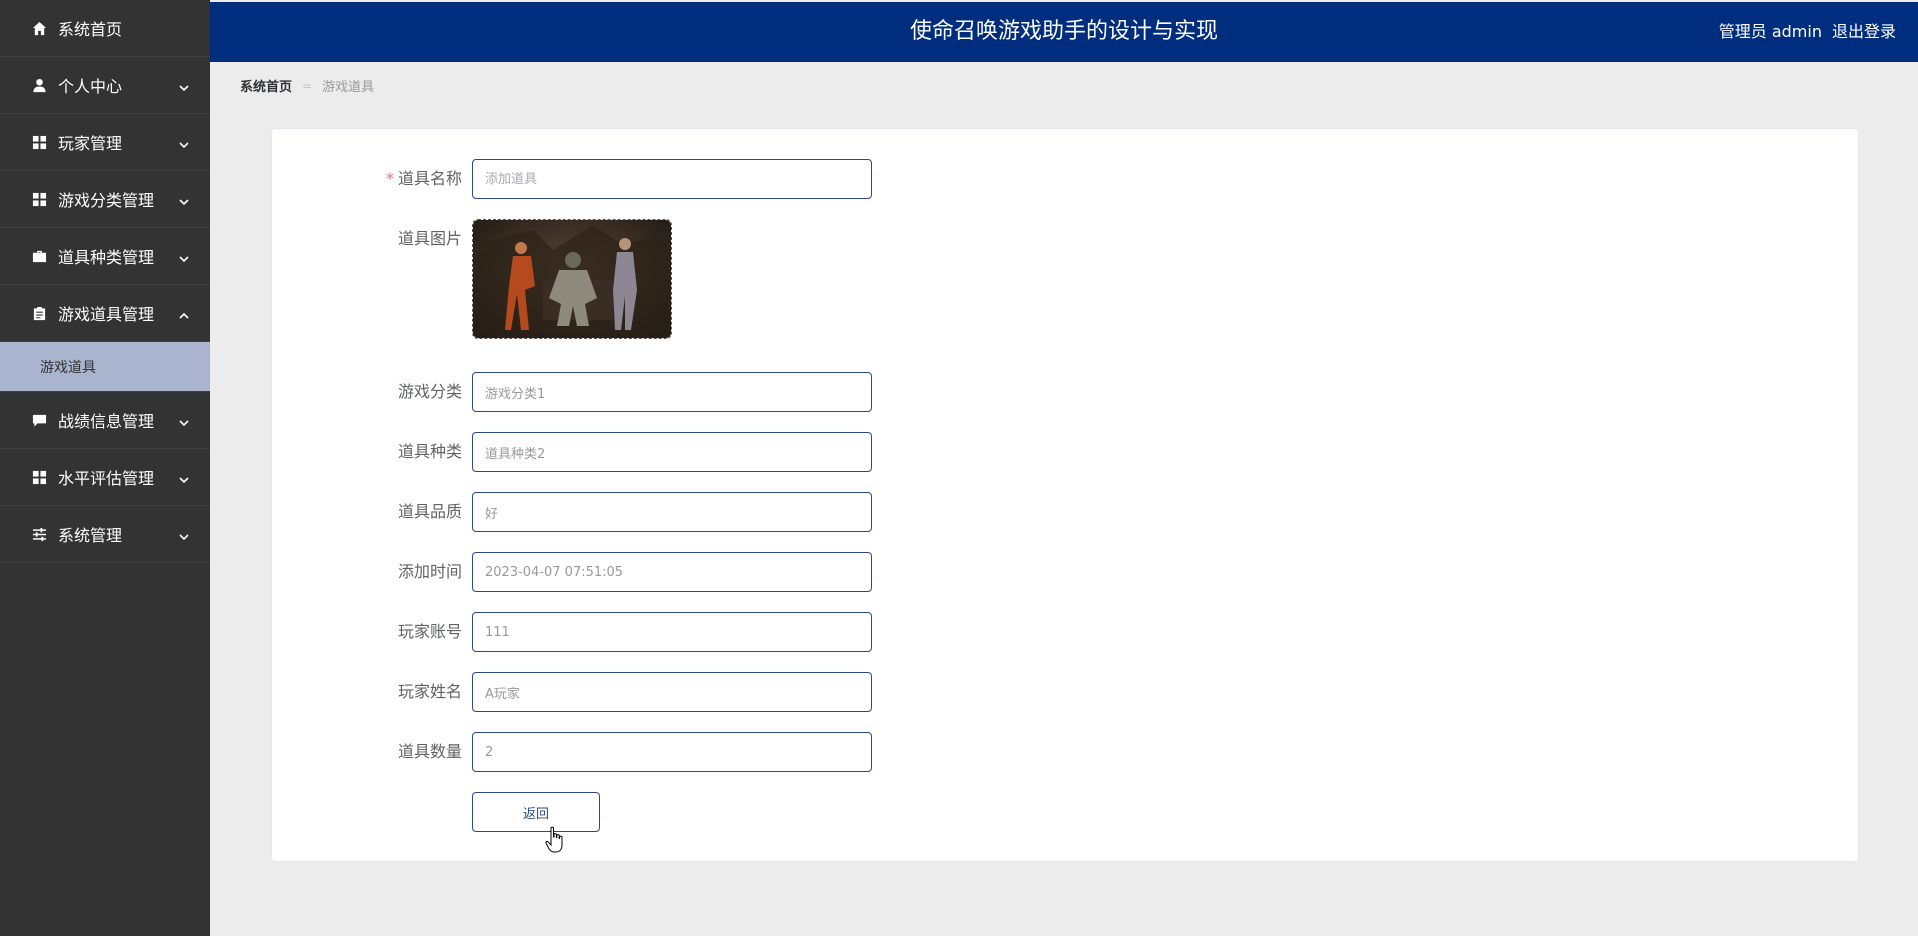  What do you see at coordinates (1066, 452) in the screenshot?
I see `form-row-type: 道具种类` at bounding box center [1066, 452].